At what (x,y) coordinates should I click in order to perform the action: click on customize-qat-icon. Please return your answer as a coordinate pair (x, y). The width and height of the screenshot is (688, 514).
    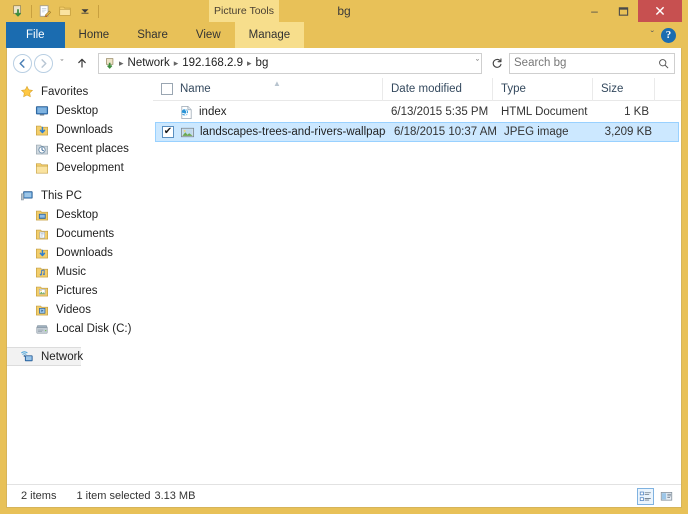
    Looking at the image, I should click on (85, 11).